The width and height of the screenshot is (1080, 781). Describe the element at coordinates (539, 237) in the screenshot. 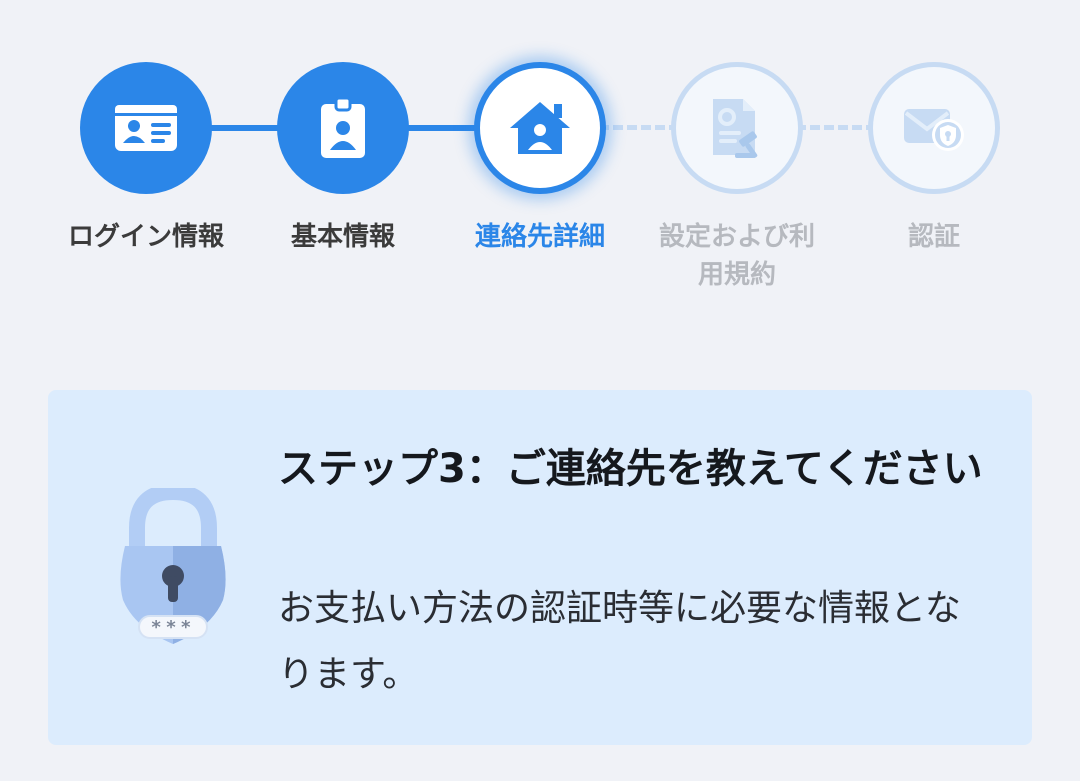

I see `step-label-contact-details: 連絡先詳細` at that location.